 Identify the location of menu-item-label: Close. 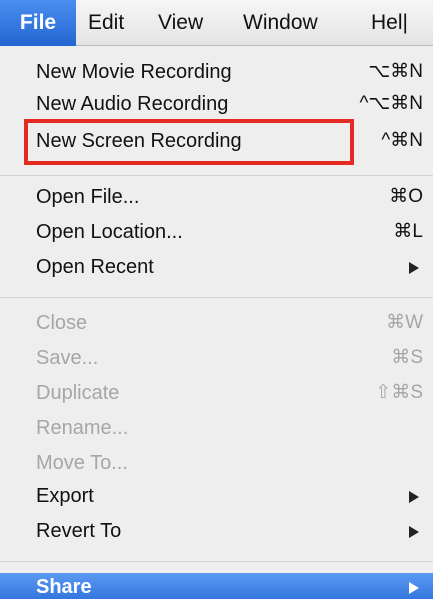
(62, 323).